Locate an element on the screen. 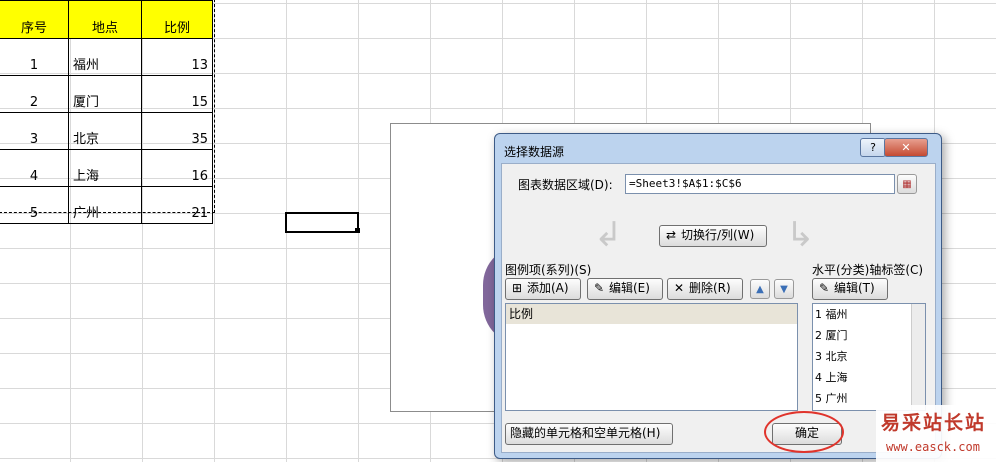  left-curved-arrow-icon: ↲ is located at coordinates (608, 235).